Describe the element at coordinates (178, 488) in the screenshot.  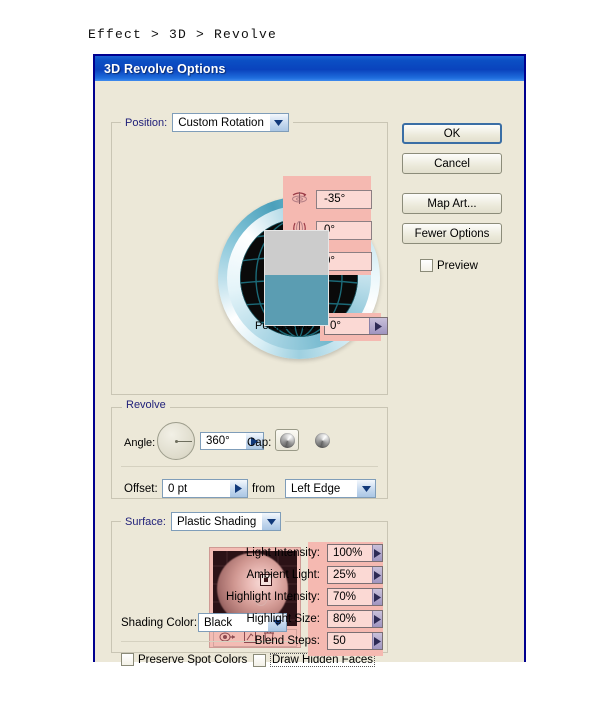
I see `offset-value: 0 pt` at that location.